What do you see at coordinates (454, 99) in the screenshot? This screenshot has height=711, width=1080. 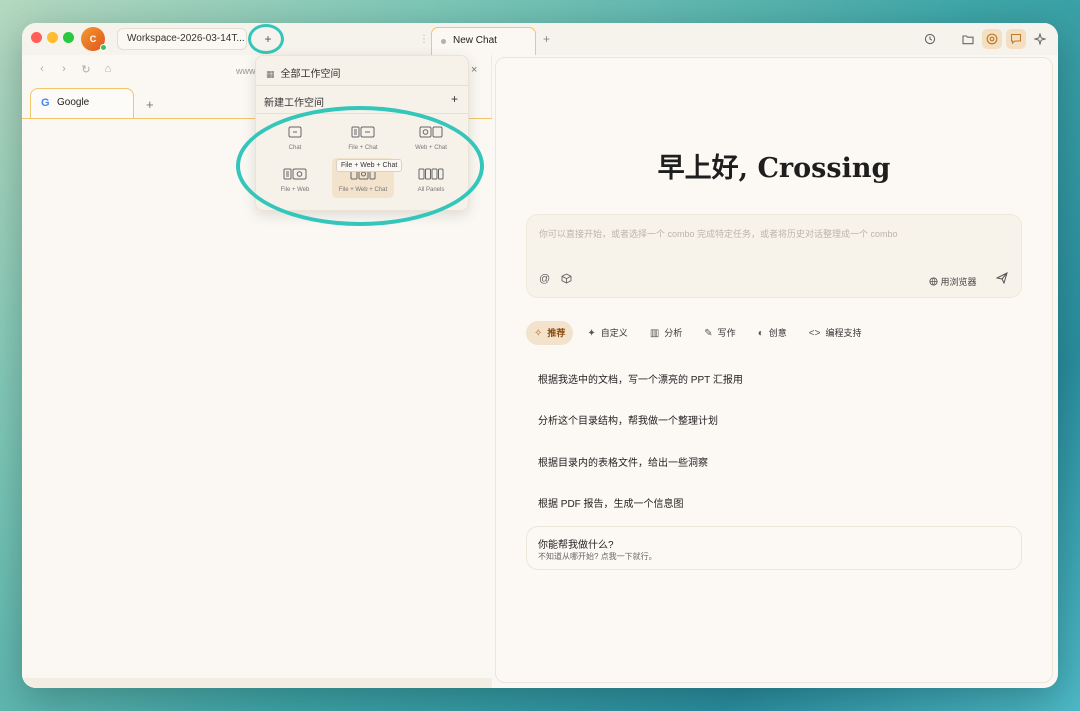 I see `new-workspace-plus-button: +` at bounding box center [454, 99].